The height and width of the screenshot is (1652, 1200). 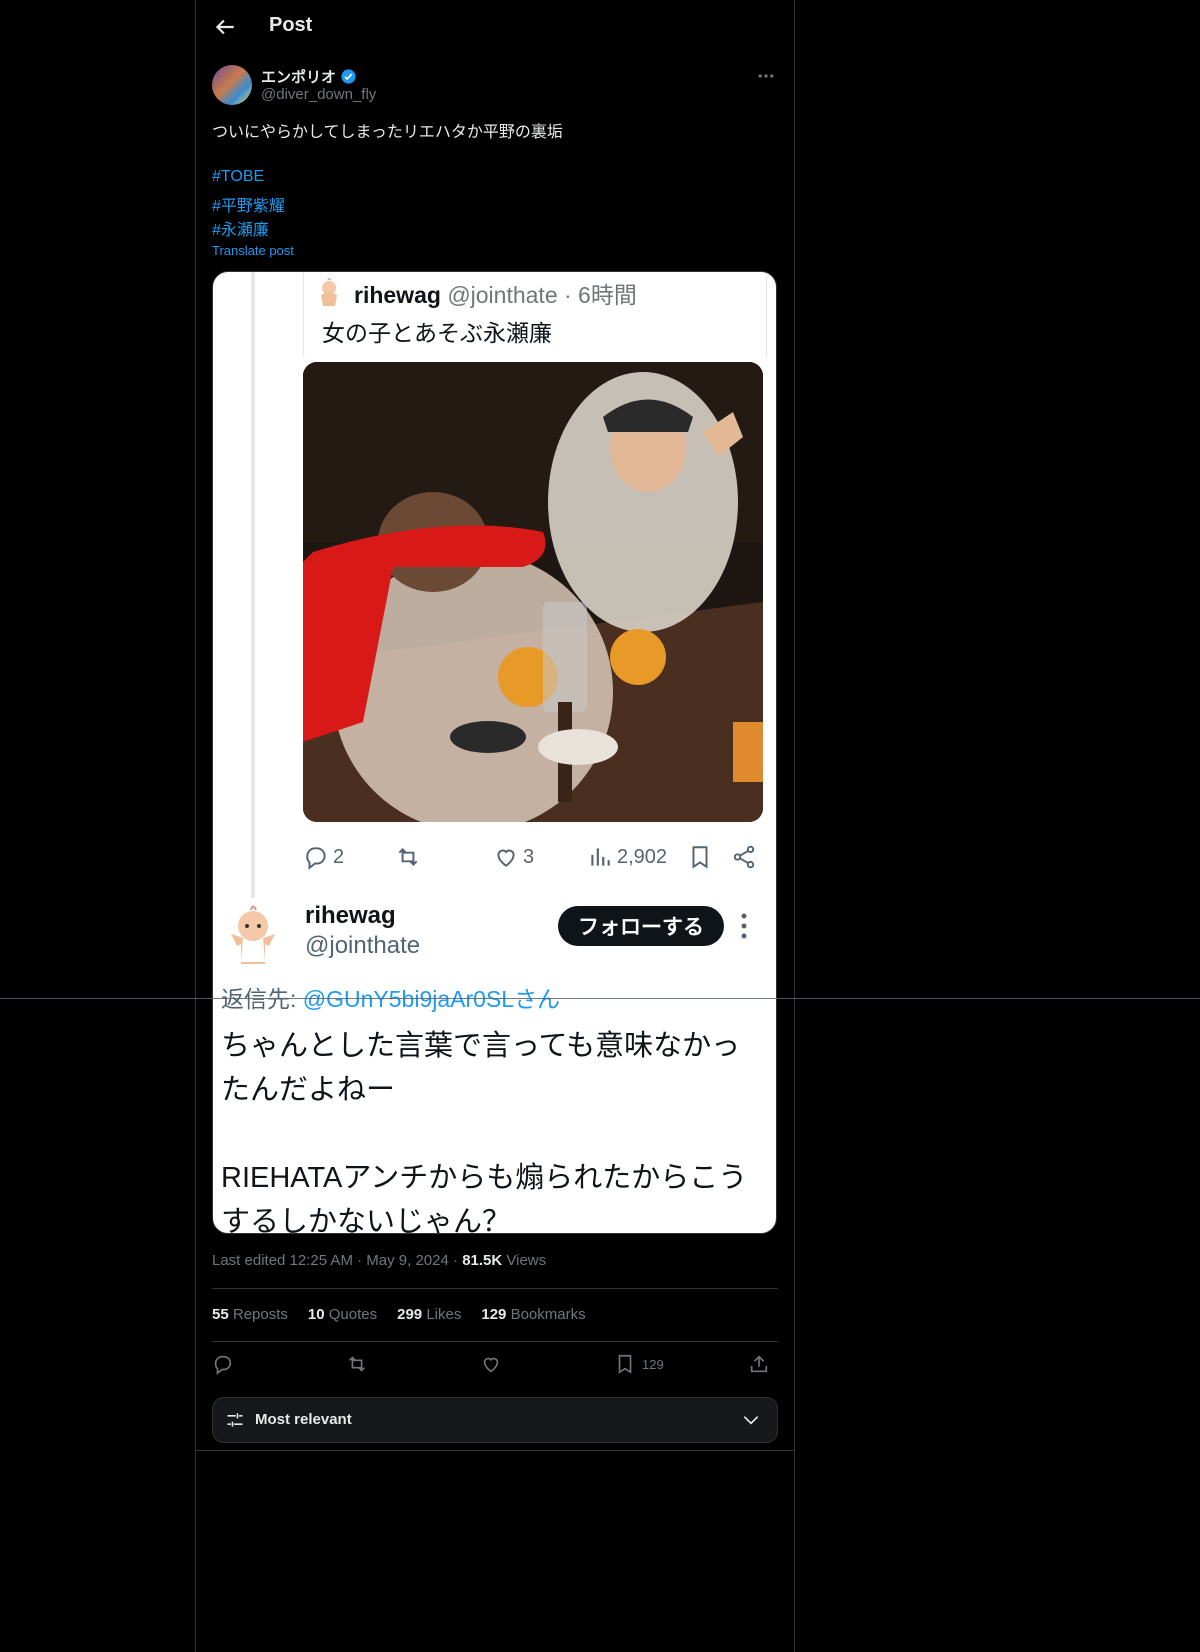 What do you see at coordinates (329, 292) in the screenshot?
I see `kewpie-doll-icon` at bounding box center [329, 292].